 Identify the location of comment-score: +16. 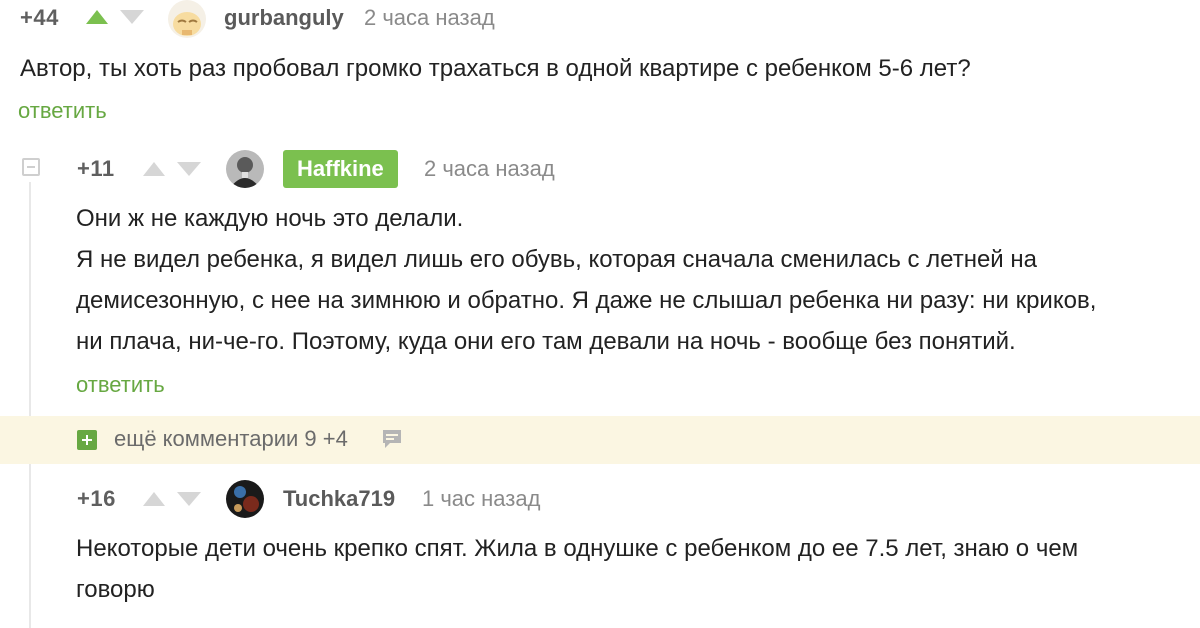
(96, 498).